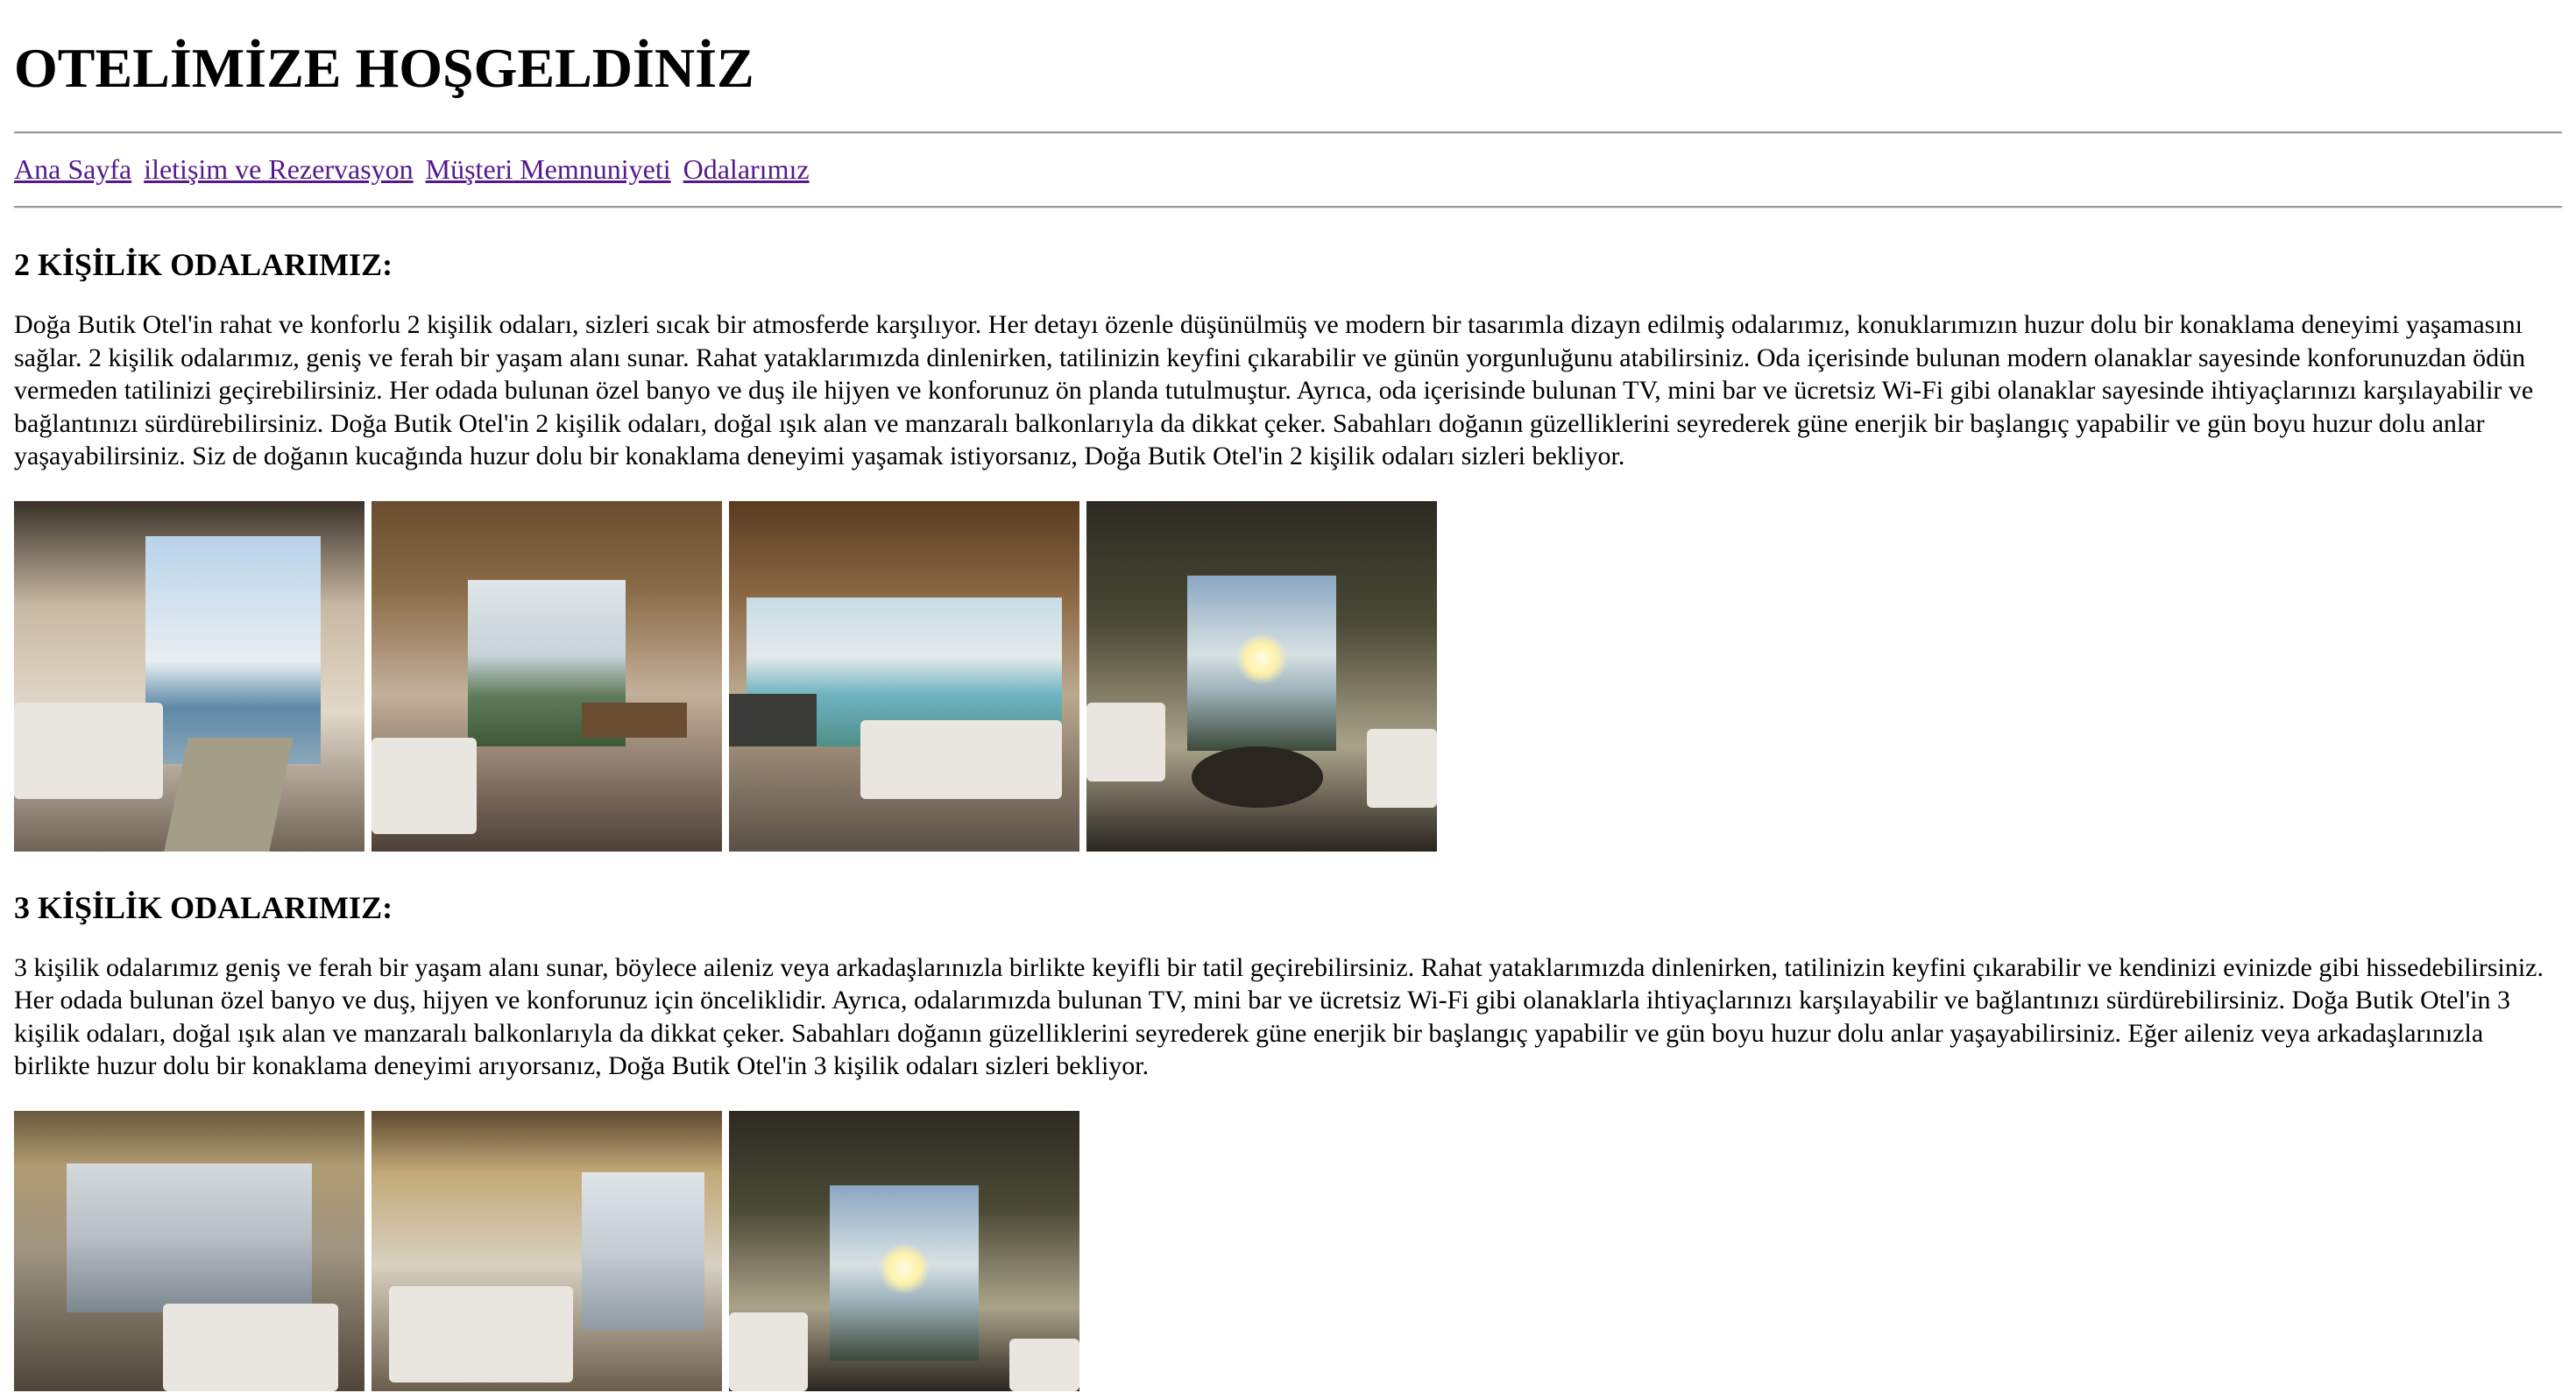  Describe the element at coordinates (203, 907) in the screenshot. I see `section-heading-triple: 3 KİŞİLİK ODALARIMIZ:` at that location.